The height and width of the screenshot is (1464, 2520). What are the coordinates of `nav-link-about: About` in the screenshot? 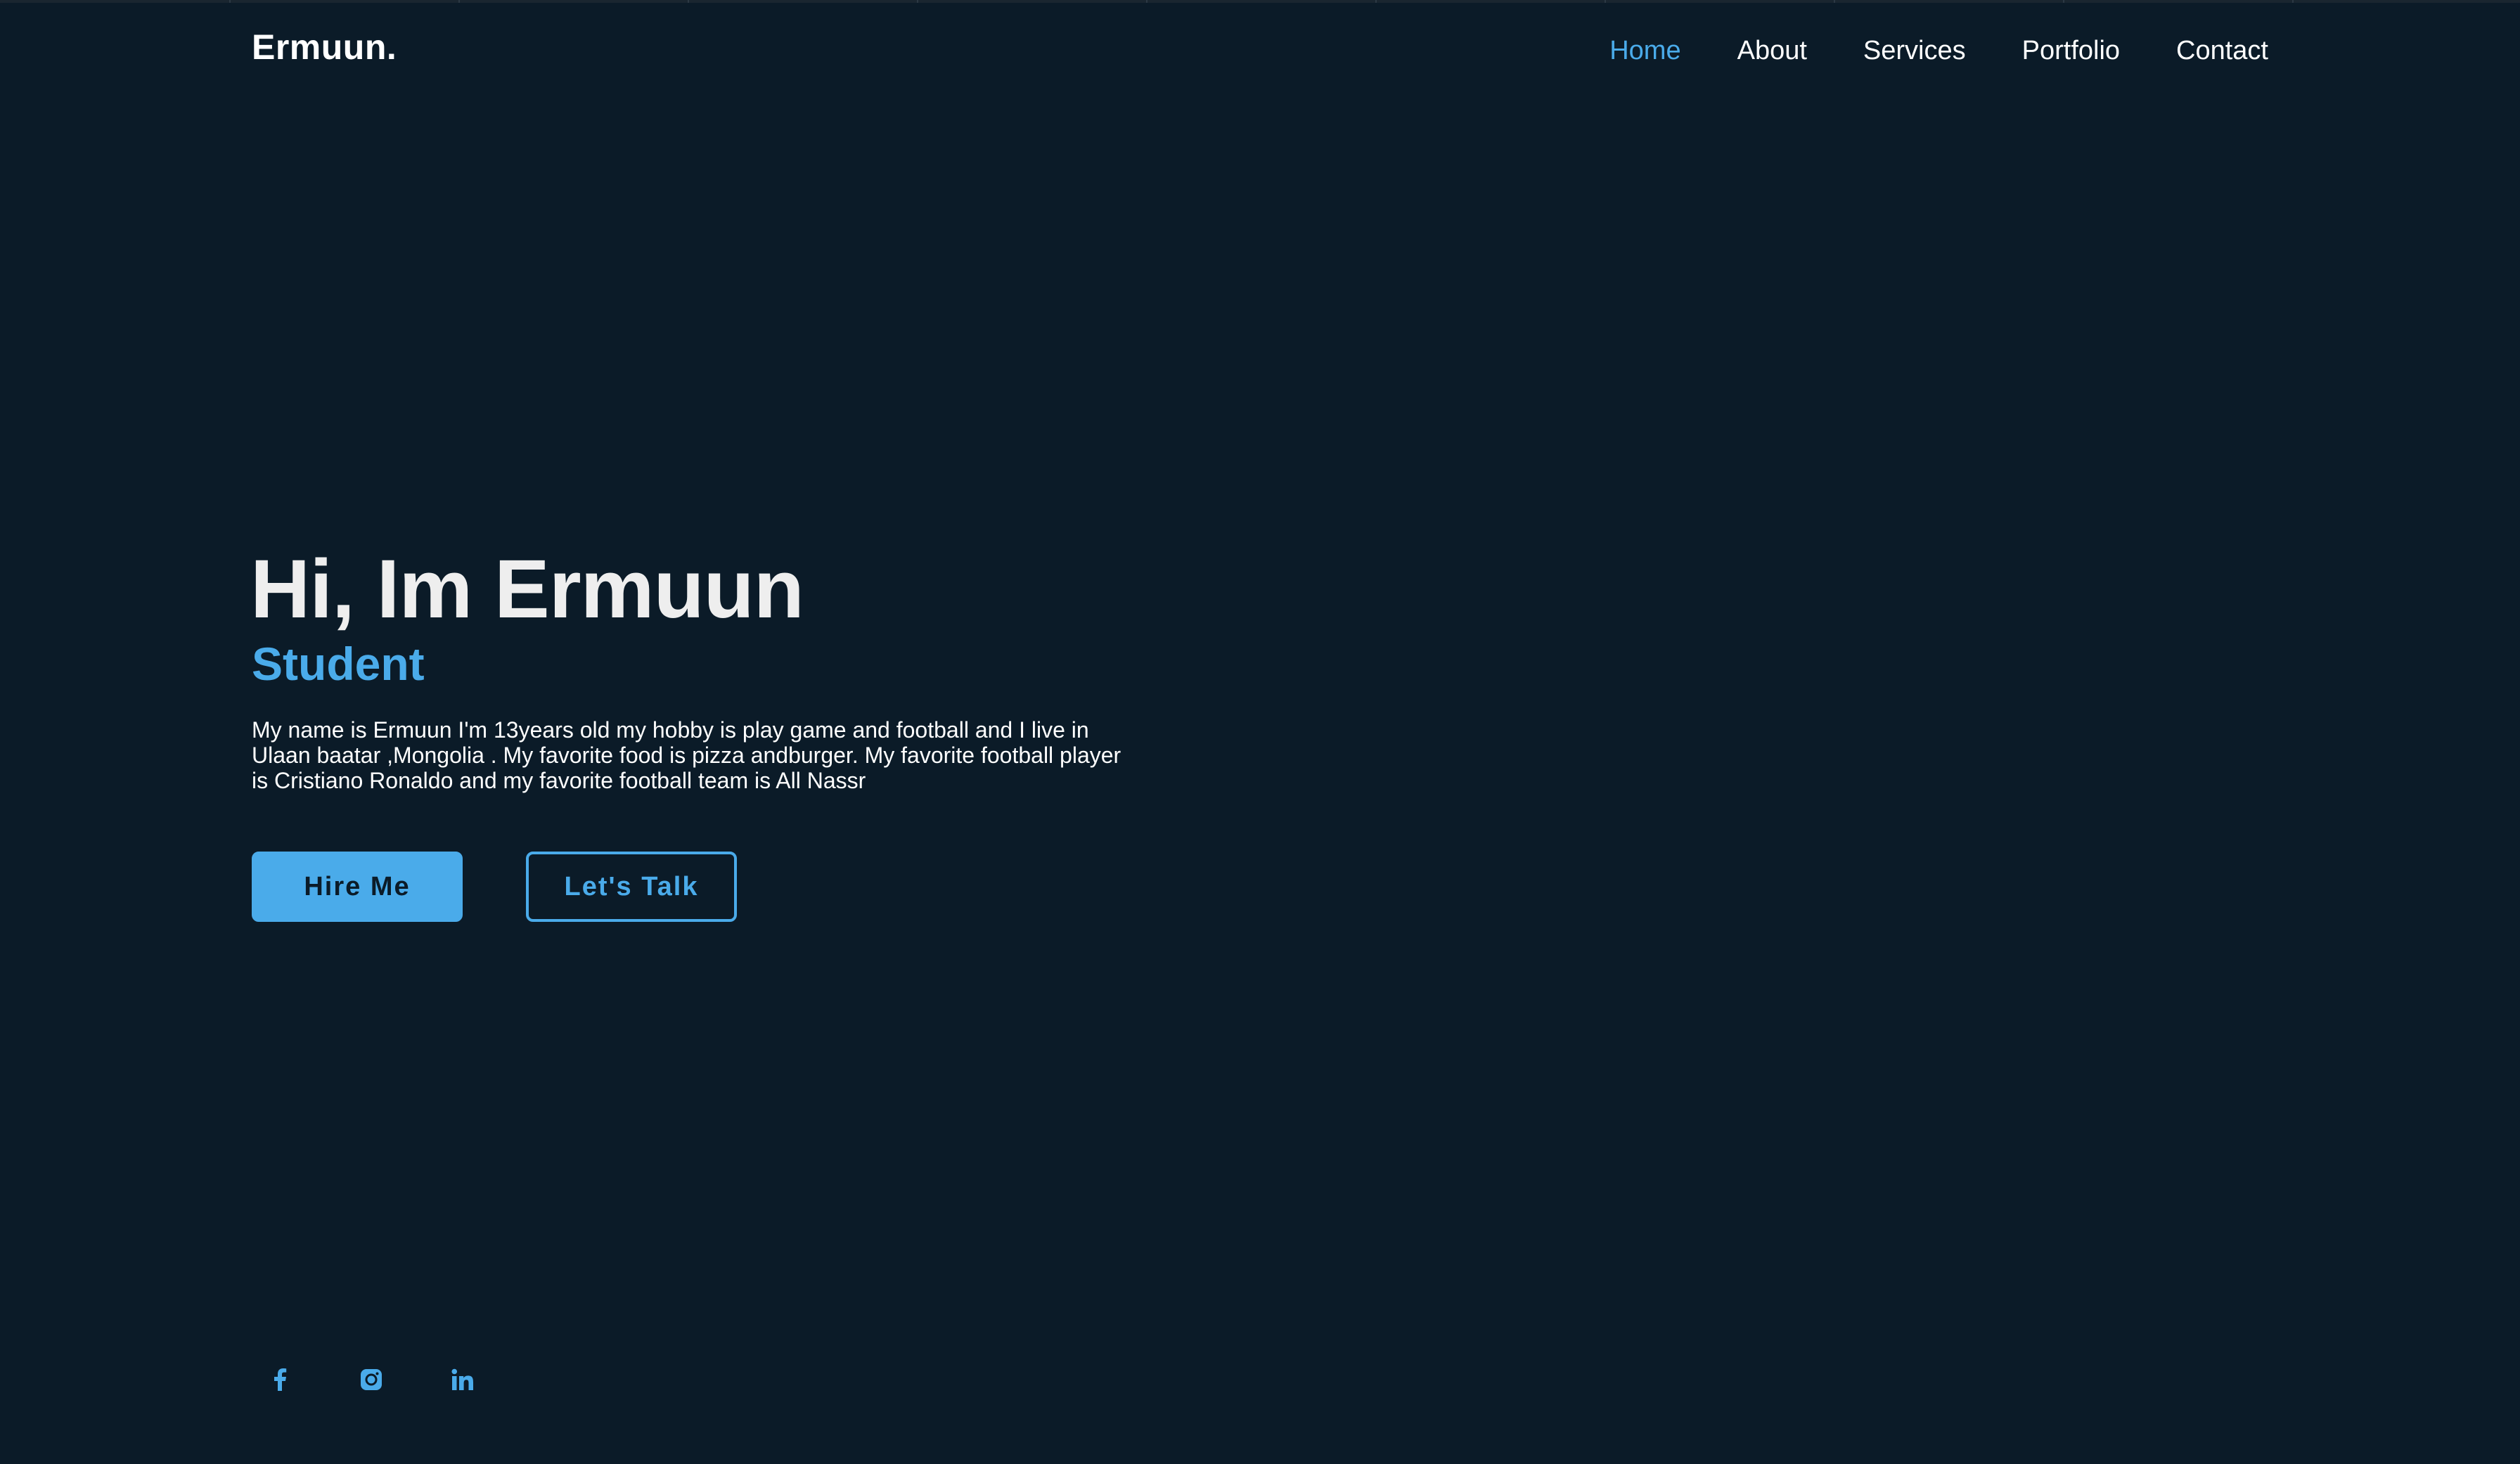 It's located at (1772, 51).